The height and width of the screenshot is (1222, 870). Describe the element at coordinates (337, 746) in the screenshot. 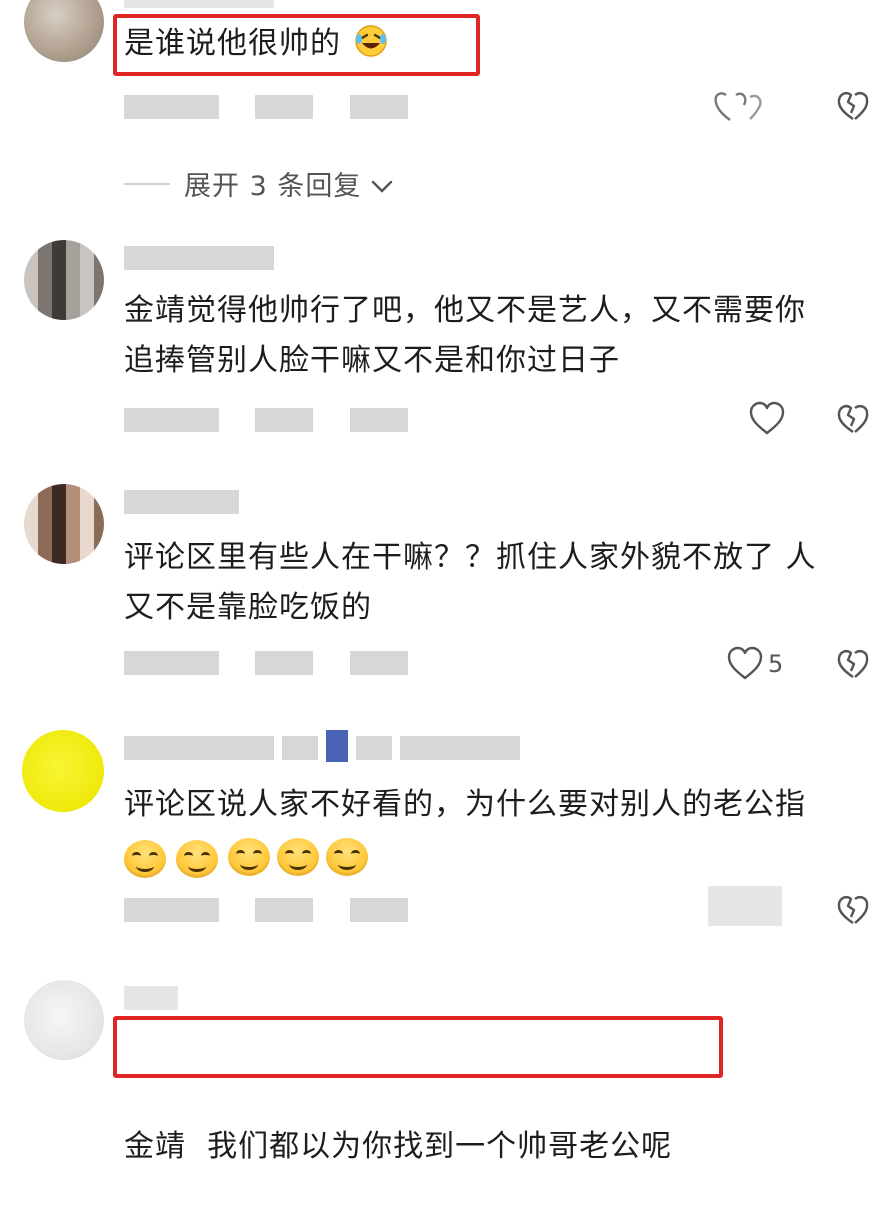

I see `blurred-badge` at that location.